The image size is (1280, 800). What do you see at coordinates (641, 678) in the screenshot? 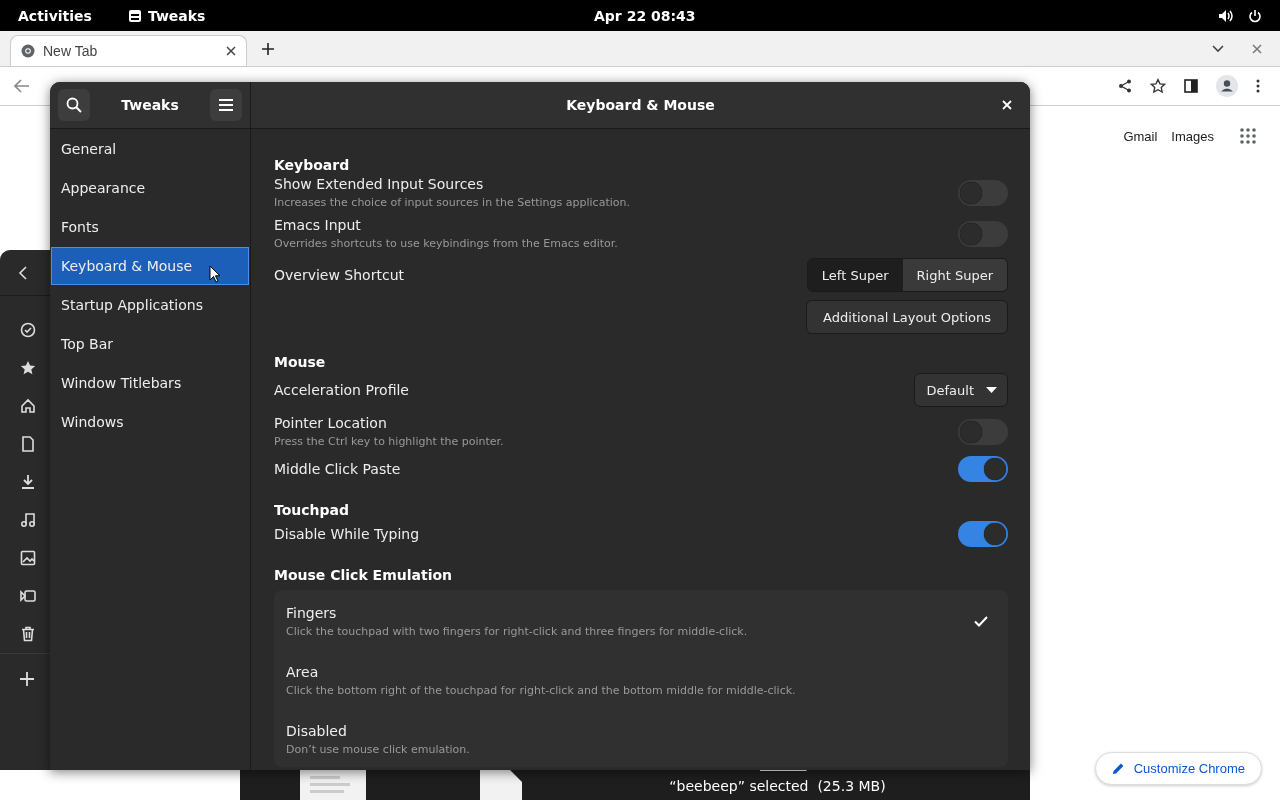
I see `option-row: Area Click the bottom right of the touchpad for right-click and the bottom middle for middle-click.` at bounding box center [641, 678].